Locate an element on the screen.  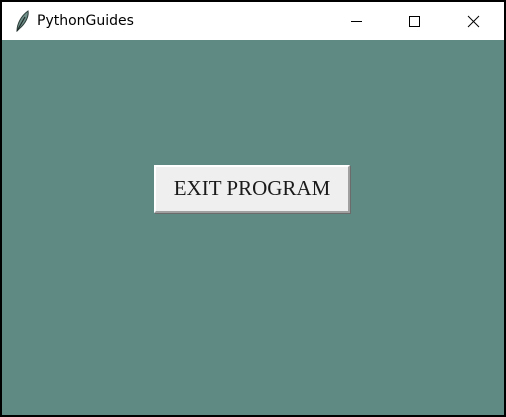
exit-program-button: EXIT PROGRAM is located at coordinates (252, 189).